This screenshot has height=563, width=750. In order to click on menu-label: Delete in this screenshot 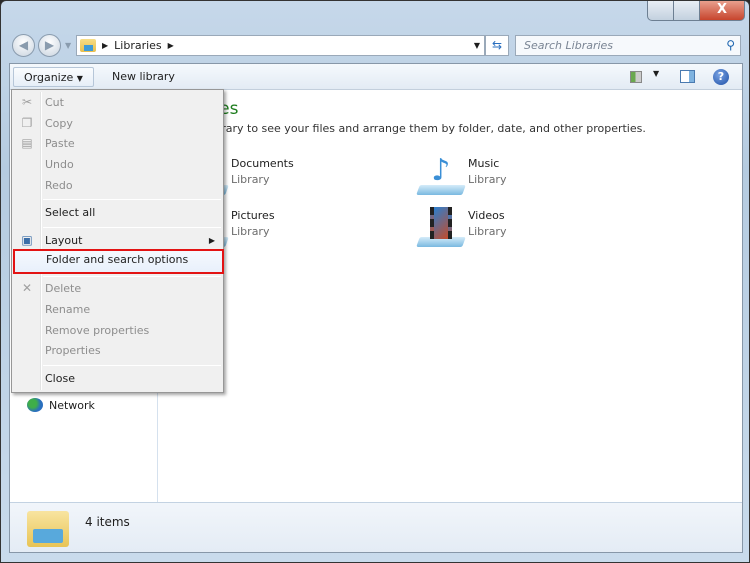, I will do `click(63, 288)`.